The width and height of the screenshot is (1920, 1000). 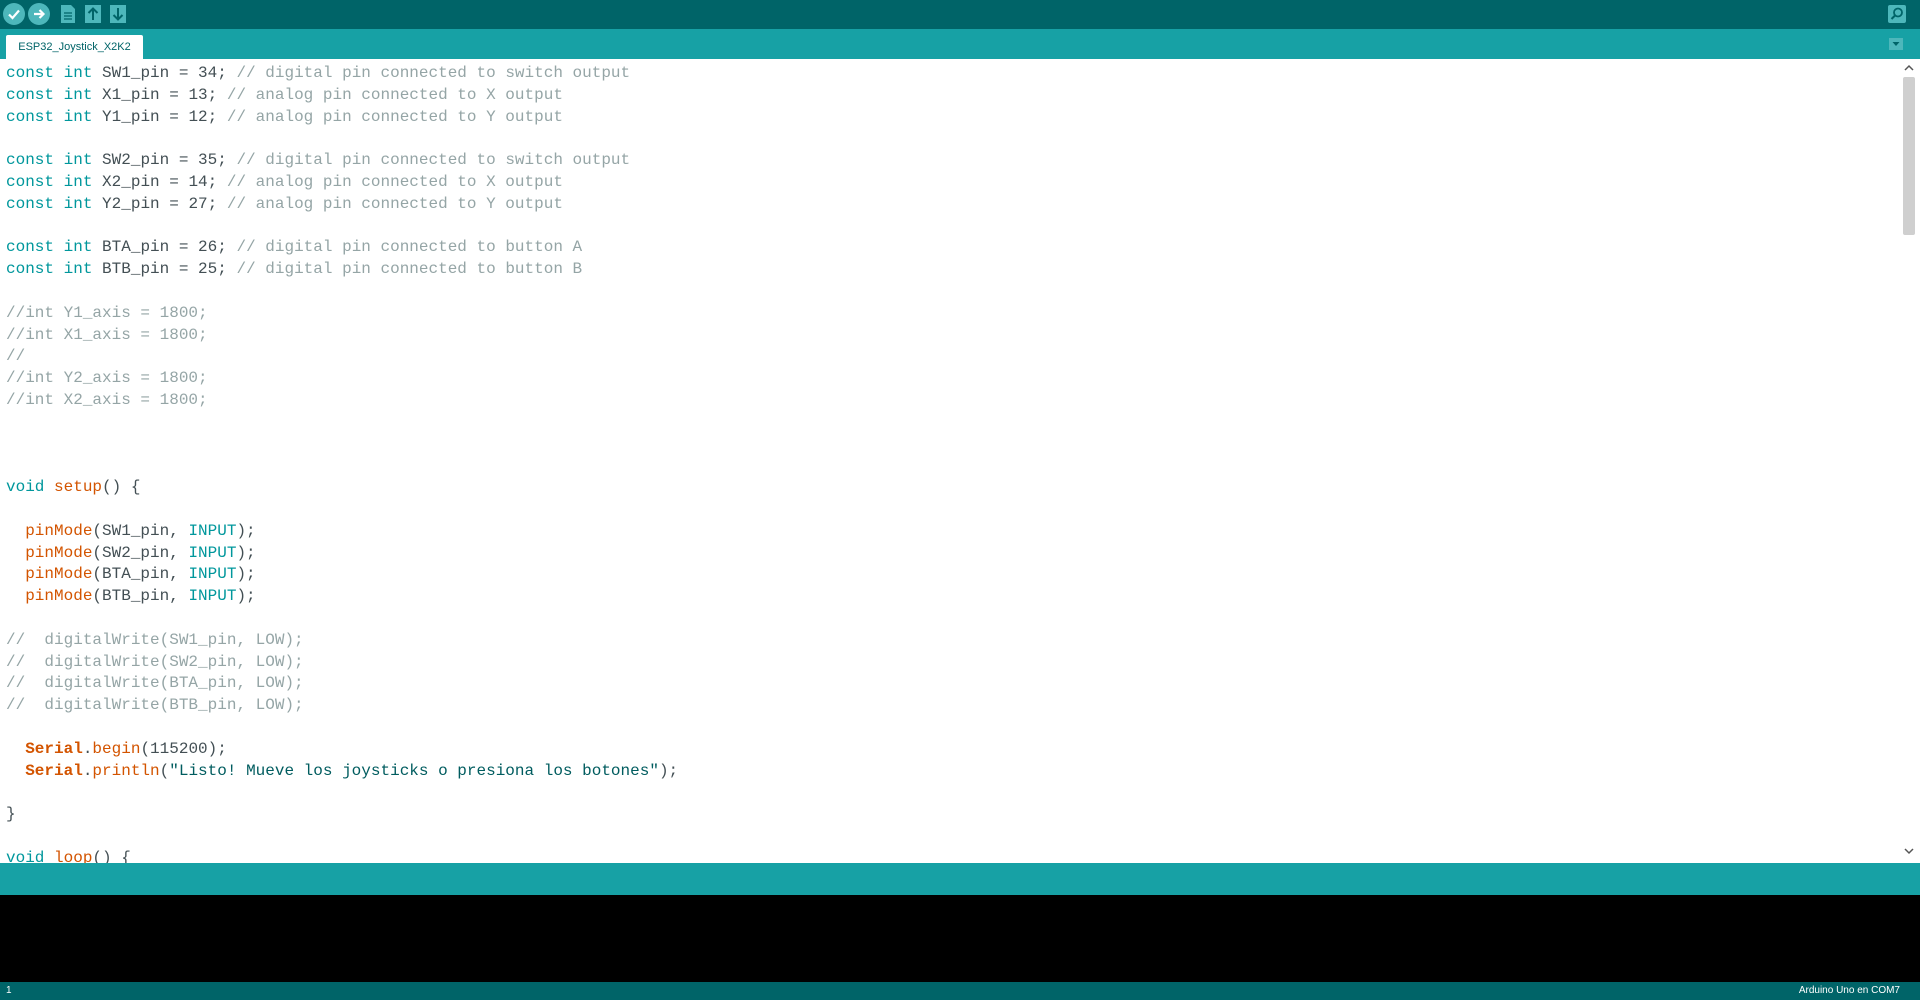 I want to click on arrow-up-icon, so click(x=93, y=14).